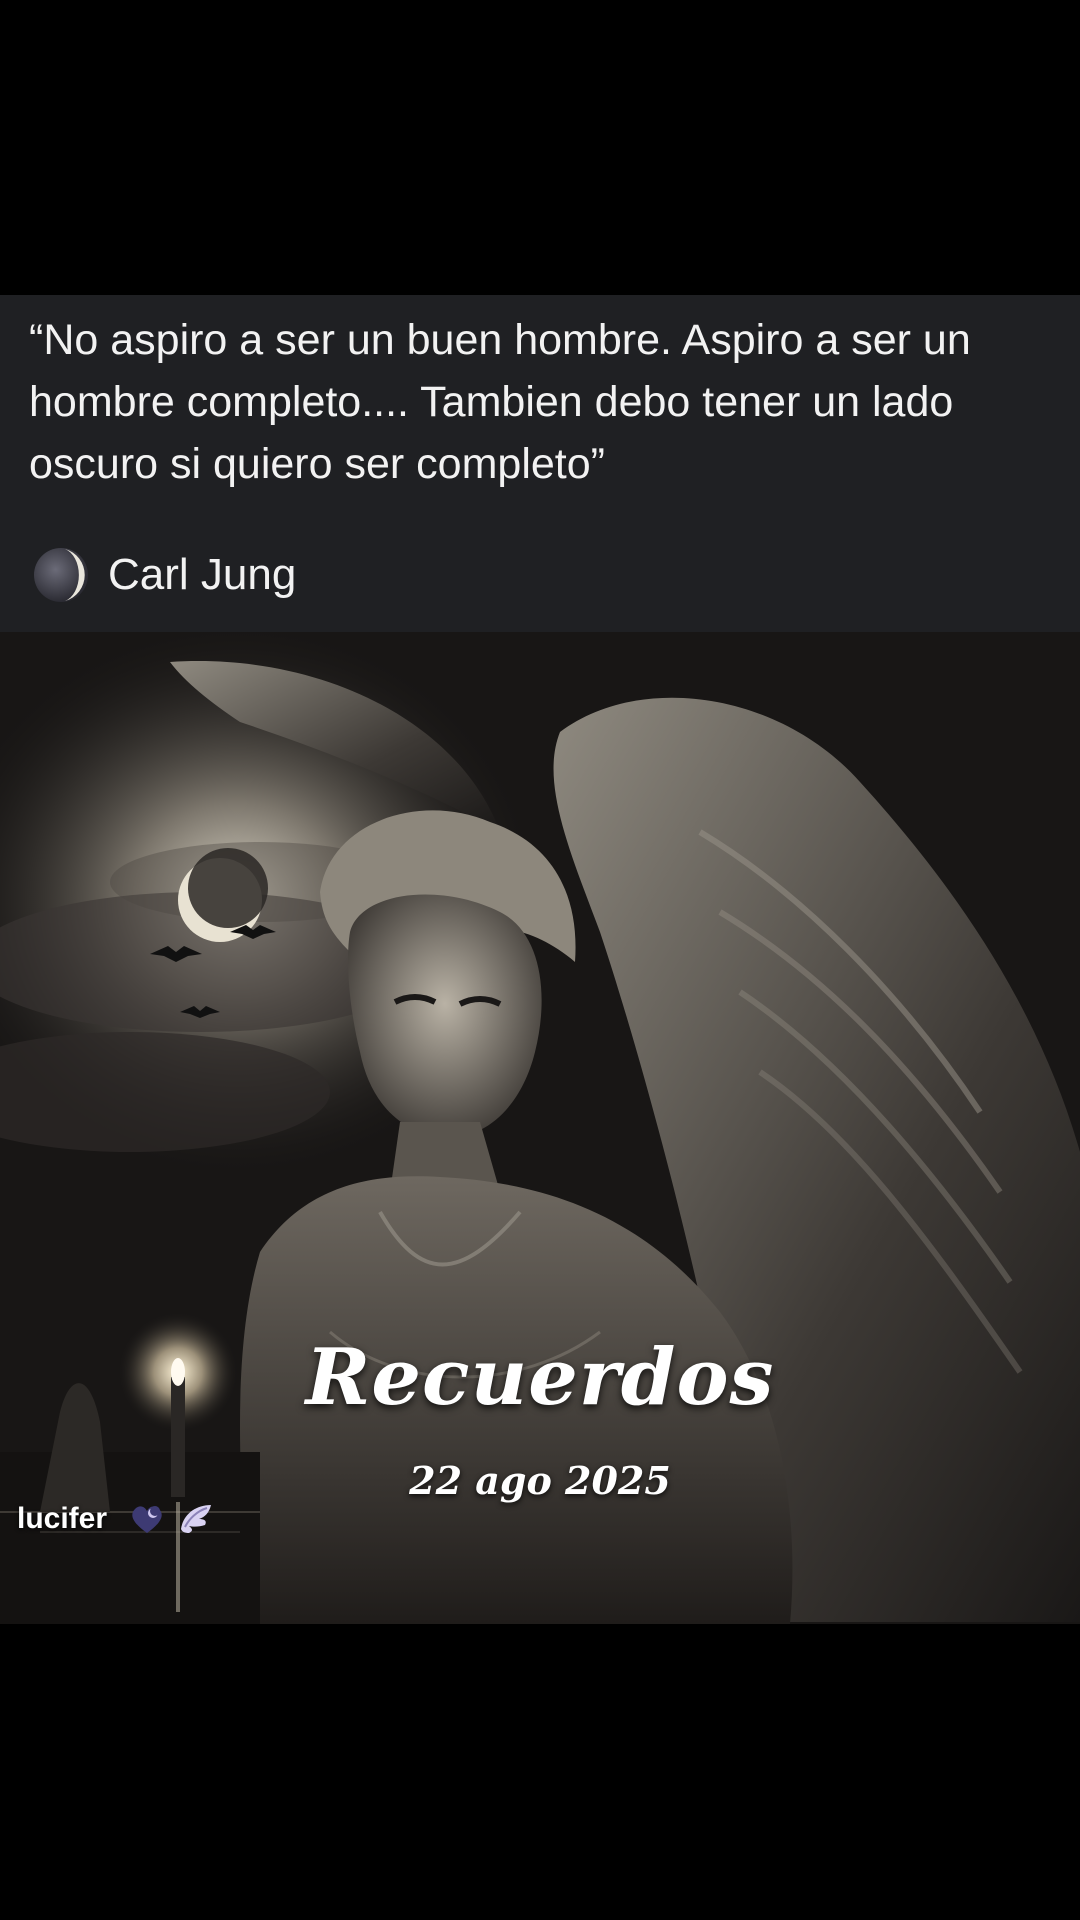 Image resolution: width=1080 pixels, height=1920 pixels. Describe the element at coordinates (202, 574) in the screenshot. I see `author-name: Carl Jung` at that location.